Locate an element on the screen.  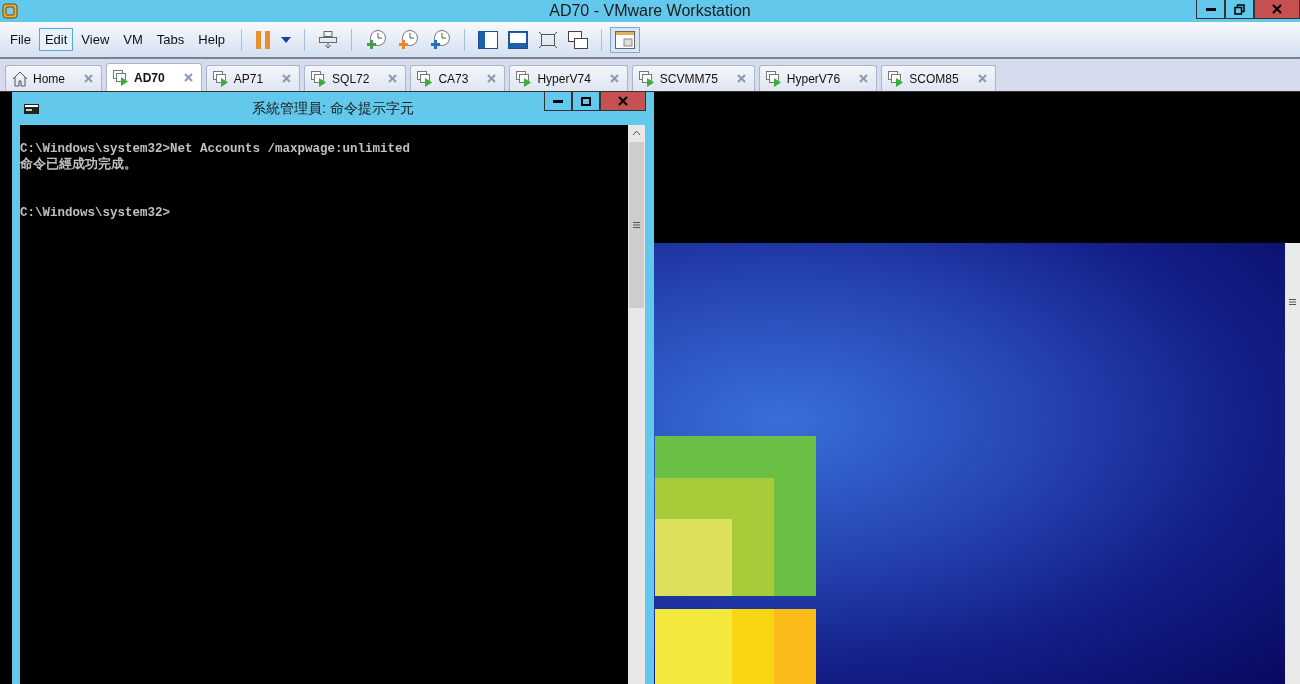
window-icon is located at coordinates (625, 39).